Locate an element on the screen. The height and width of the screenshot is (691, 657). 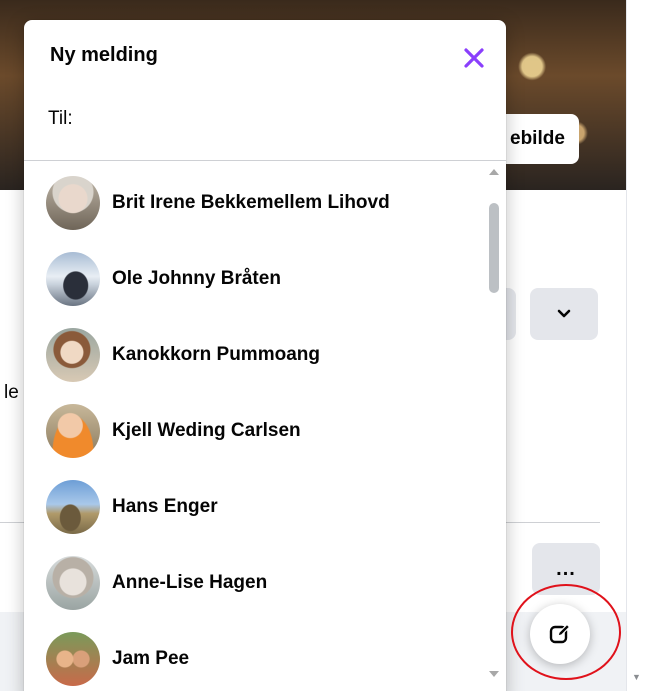
profile-dropdown-button is located at coordinates (564, 314).